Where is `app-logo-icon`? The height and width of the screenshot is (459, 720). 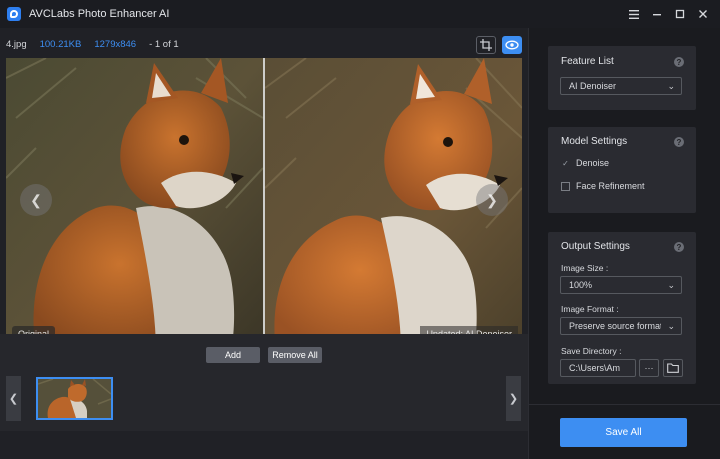 app-logo-icon is located at coordinates (14, 14).